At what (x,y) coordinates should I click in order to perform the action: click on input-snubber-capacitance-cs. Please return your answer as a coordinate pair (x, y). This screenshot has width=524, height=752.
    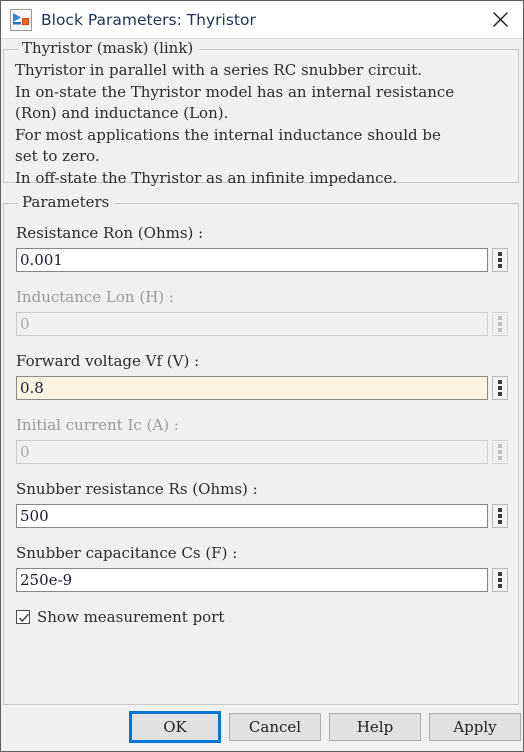
    Looking at the image, I should click on (252, 580).